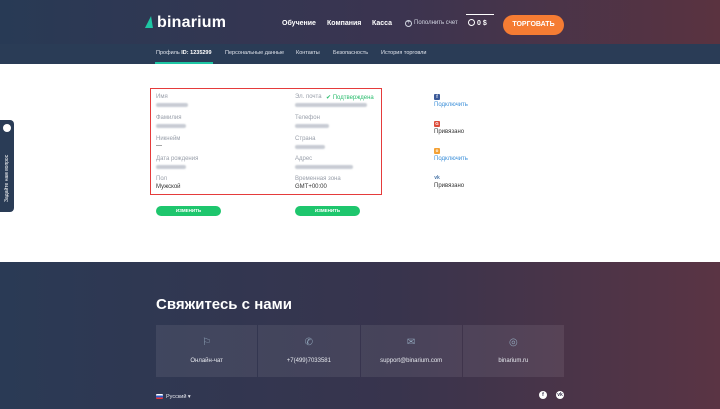 The height and width of the screenshot is (409, 720). Describe the element at coordinates (304, 159) in the screenshot. I see `address-label: Адрес` at that location.